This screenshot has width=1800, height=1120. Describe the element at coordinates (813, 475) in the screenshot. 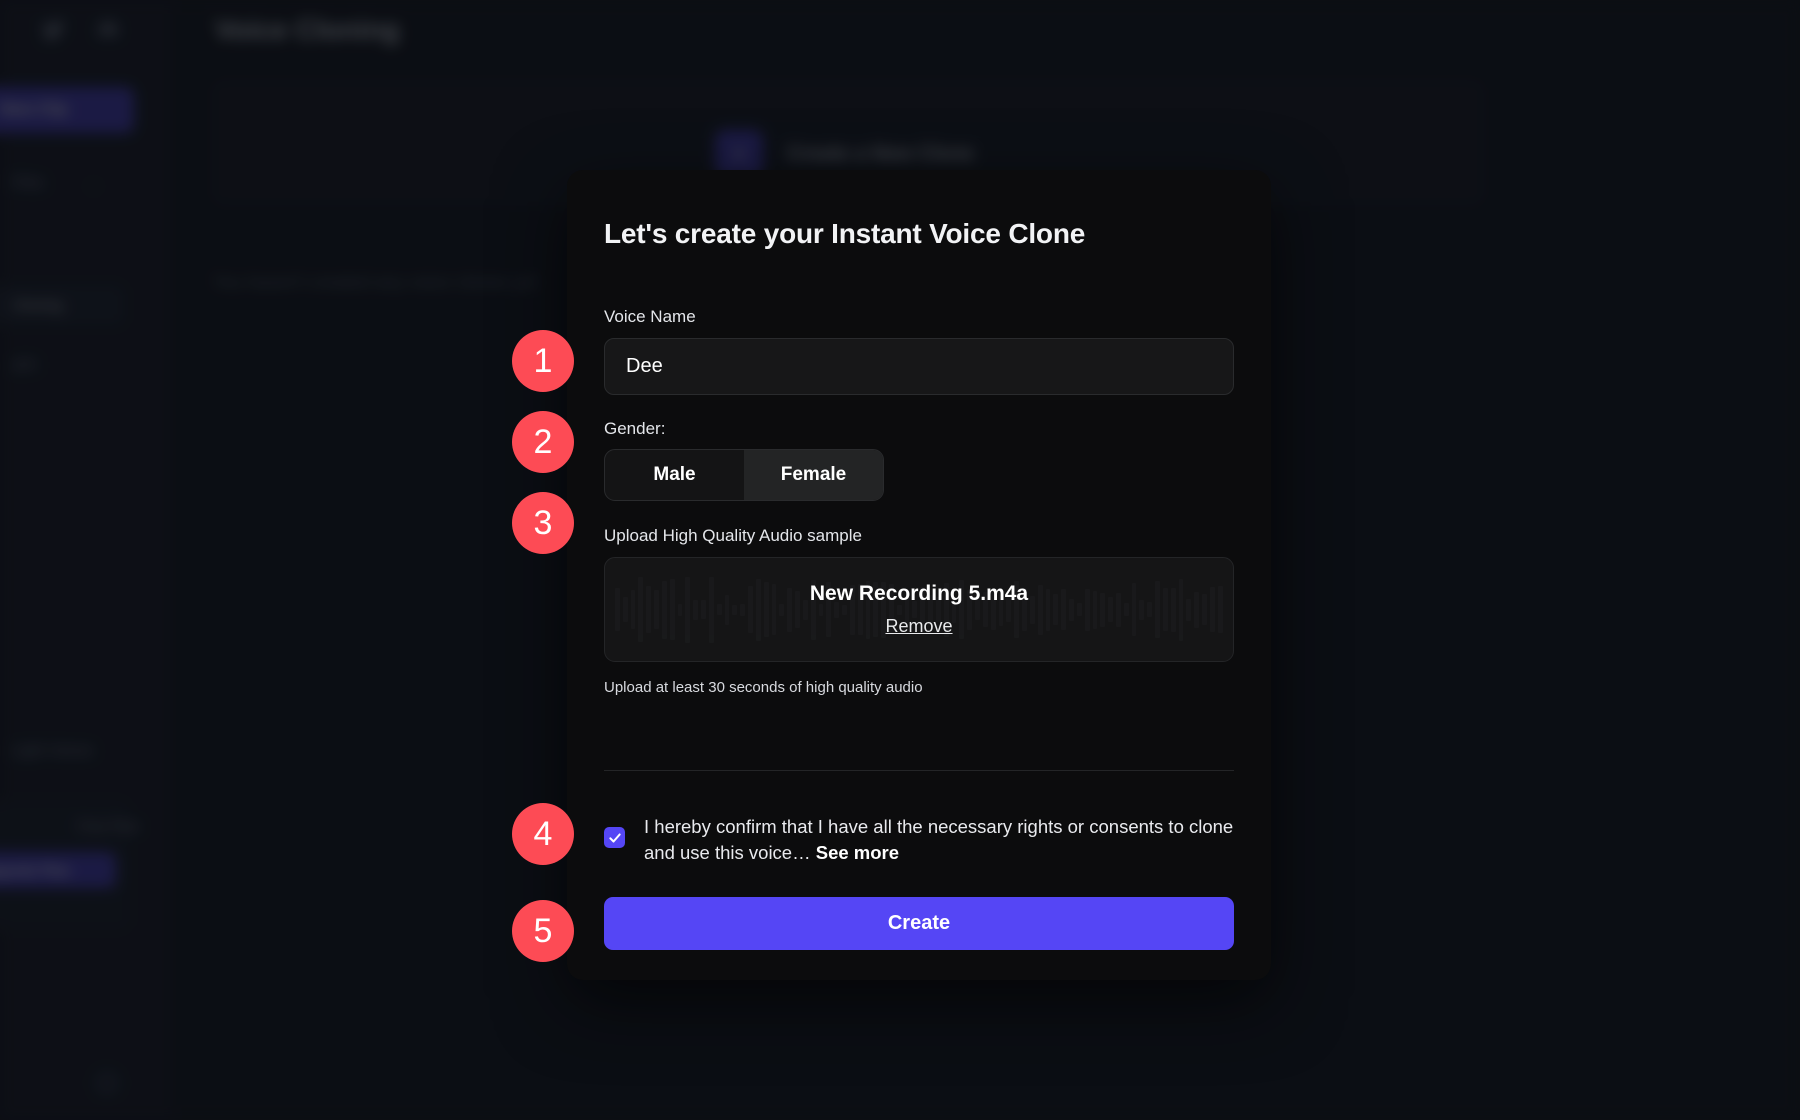

I see `gender-option-female: Female` at that location.